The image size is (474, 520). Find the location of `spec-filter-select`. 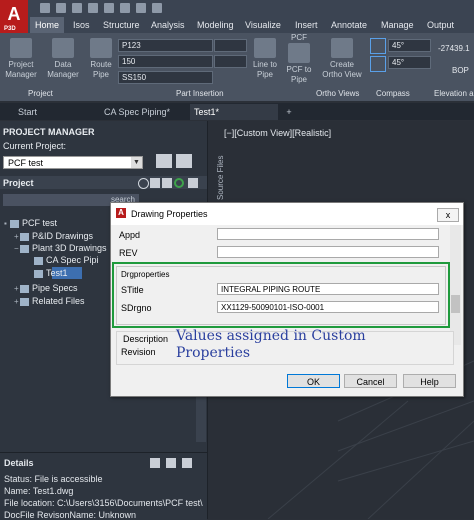

spec-filter-select is located at coordinates (230, 45).